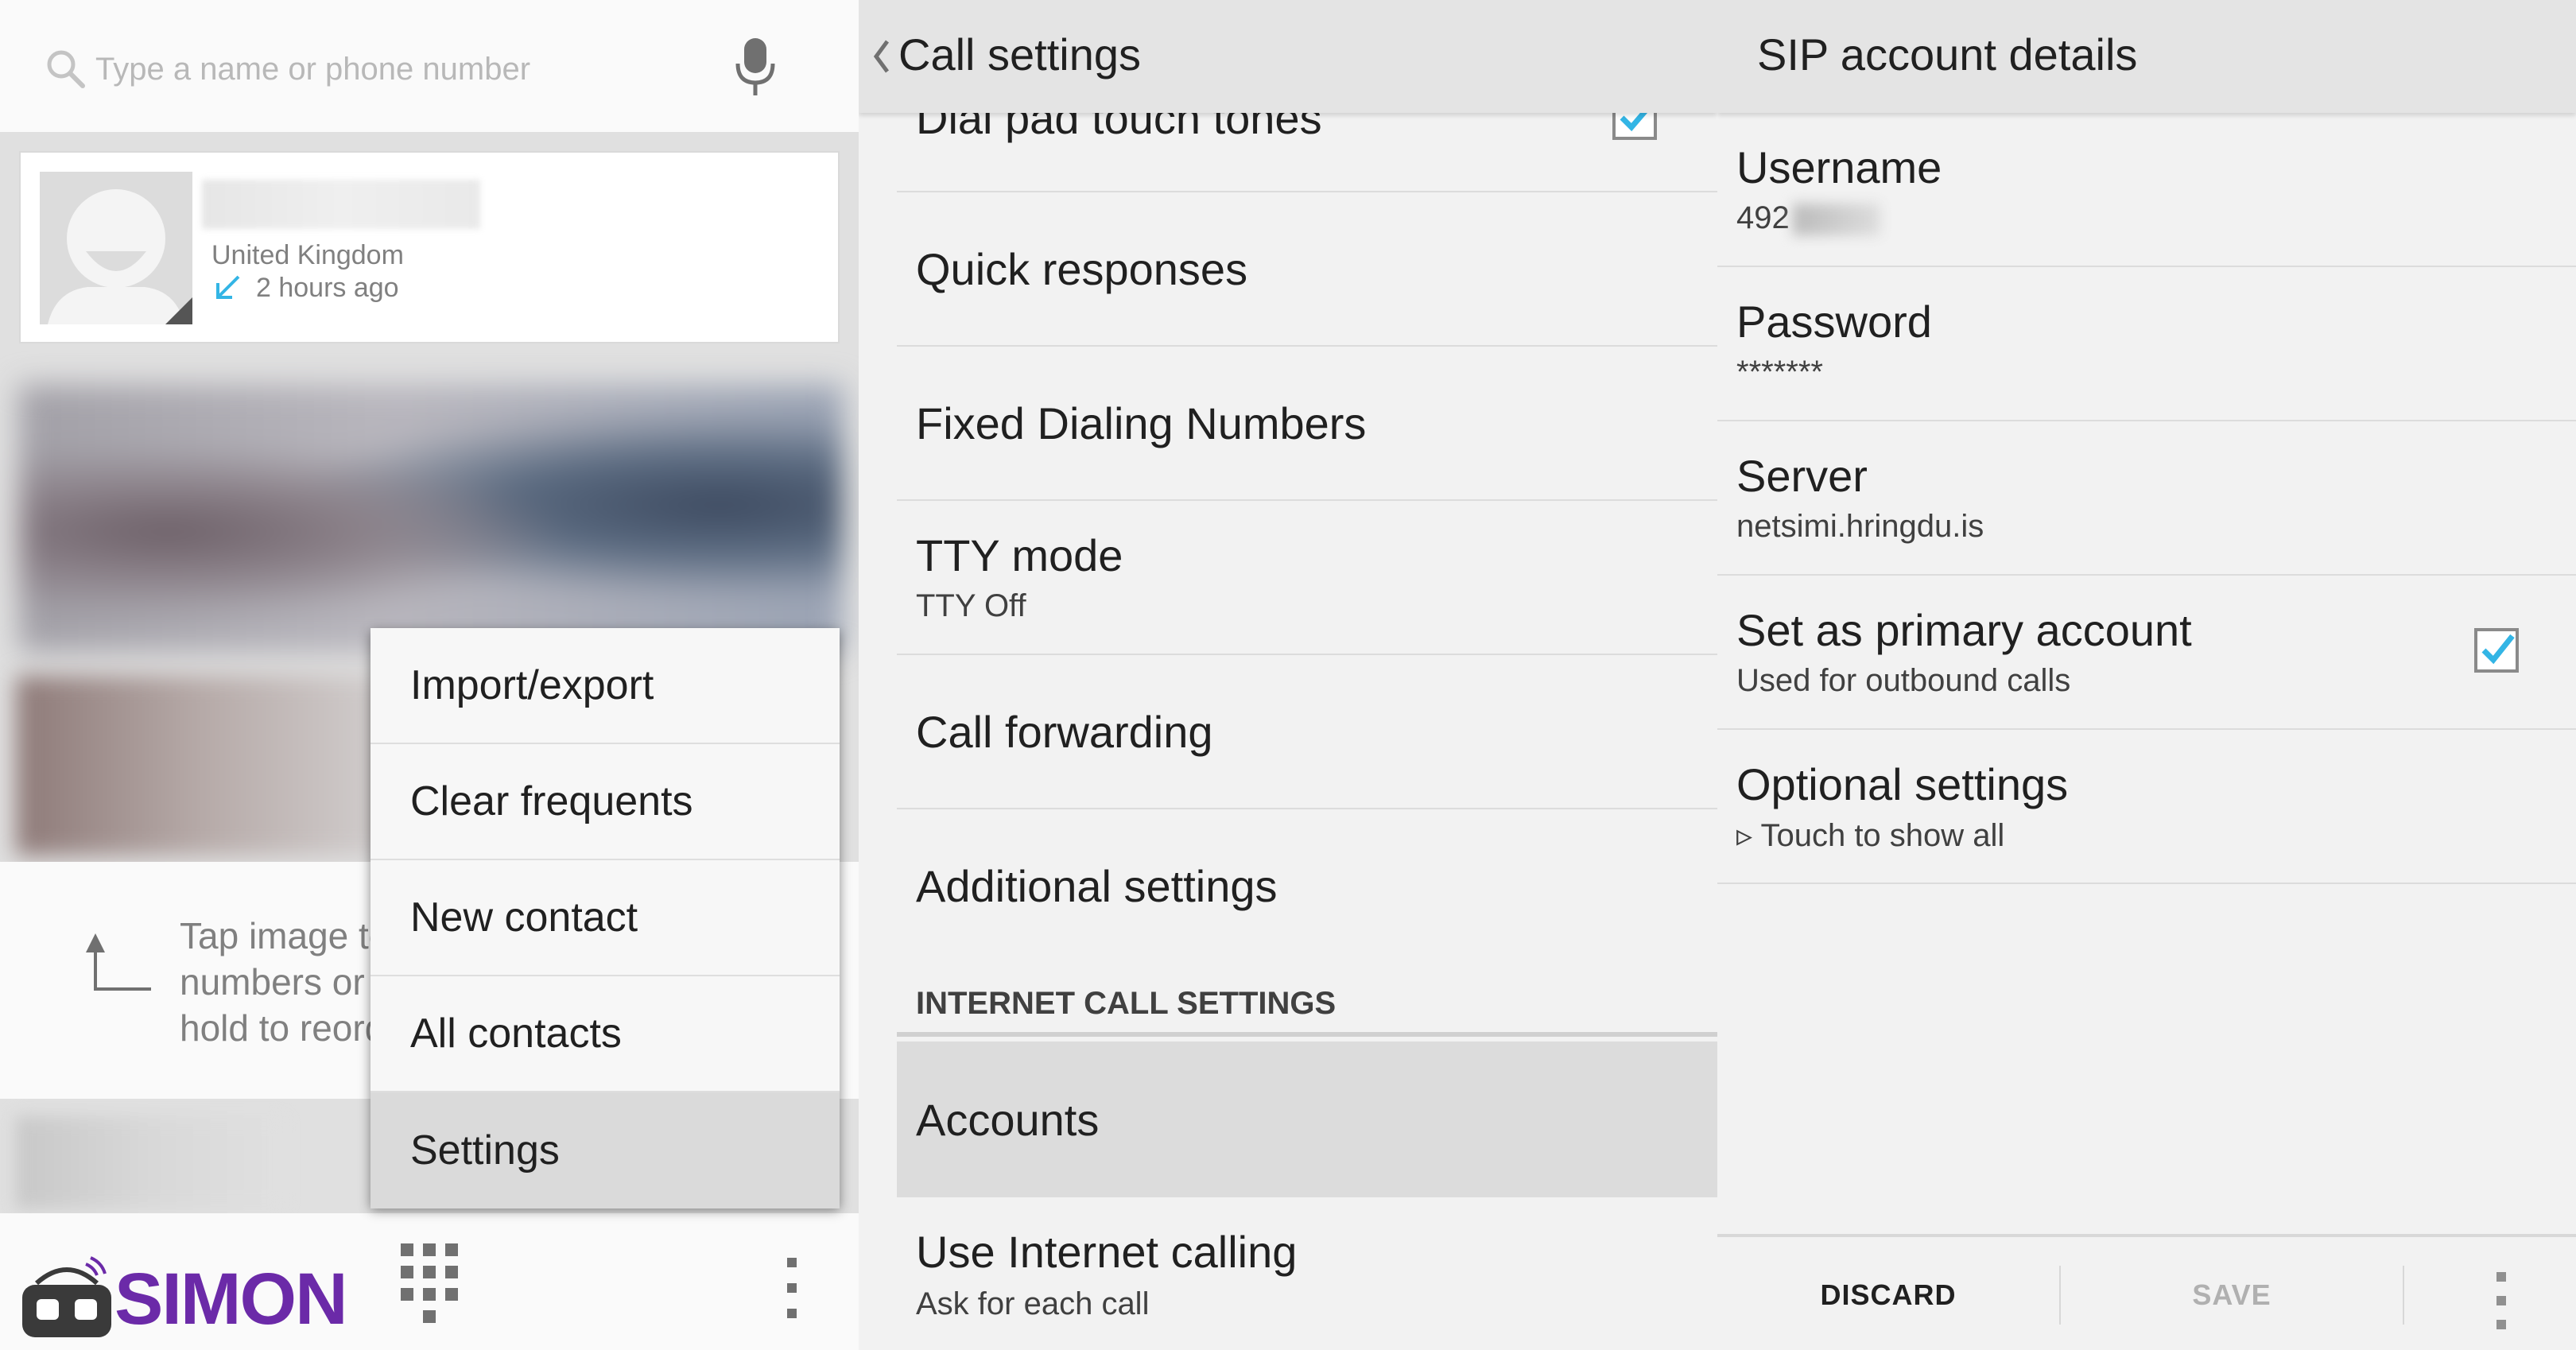 The height and width of the screenshot is (1350, 2576). I want to click on button-bar: DISCARD SAVE, so click(2147, 1292).